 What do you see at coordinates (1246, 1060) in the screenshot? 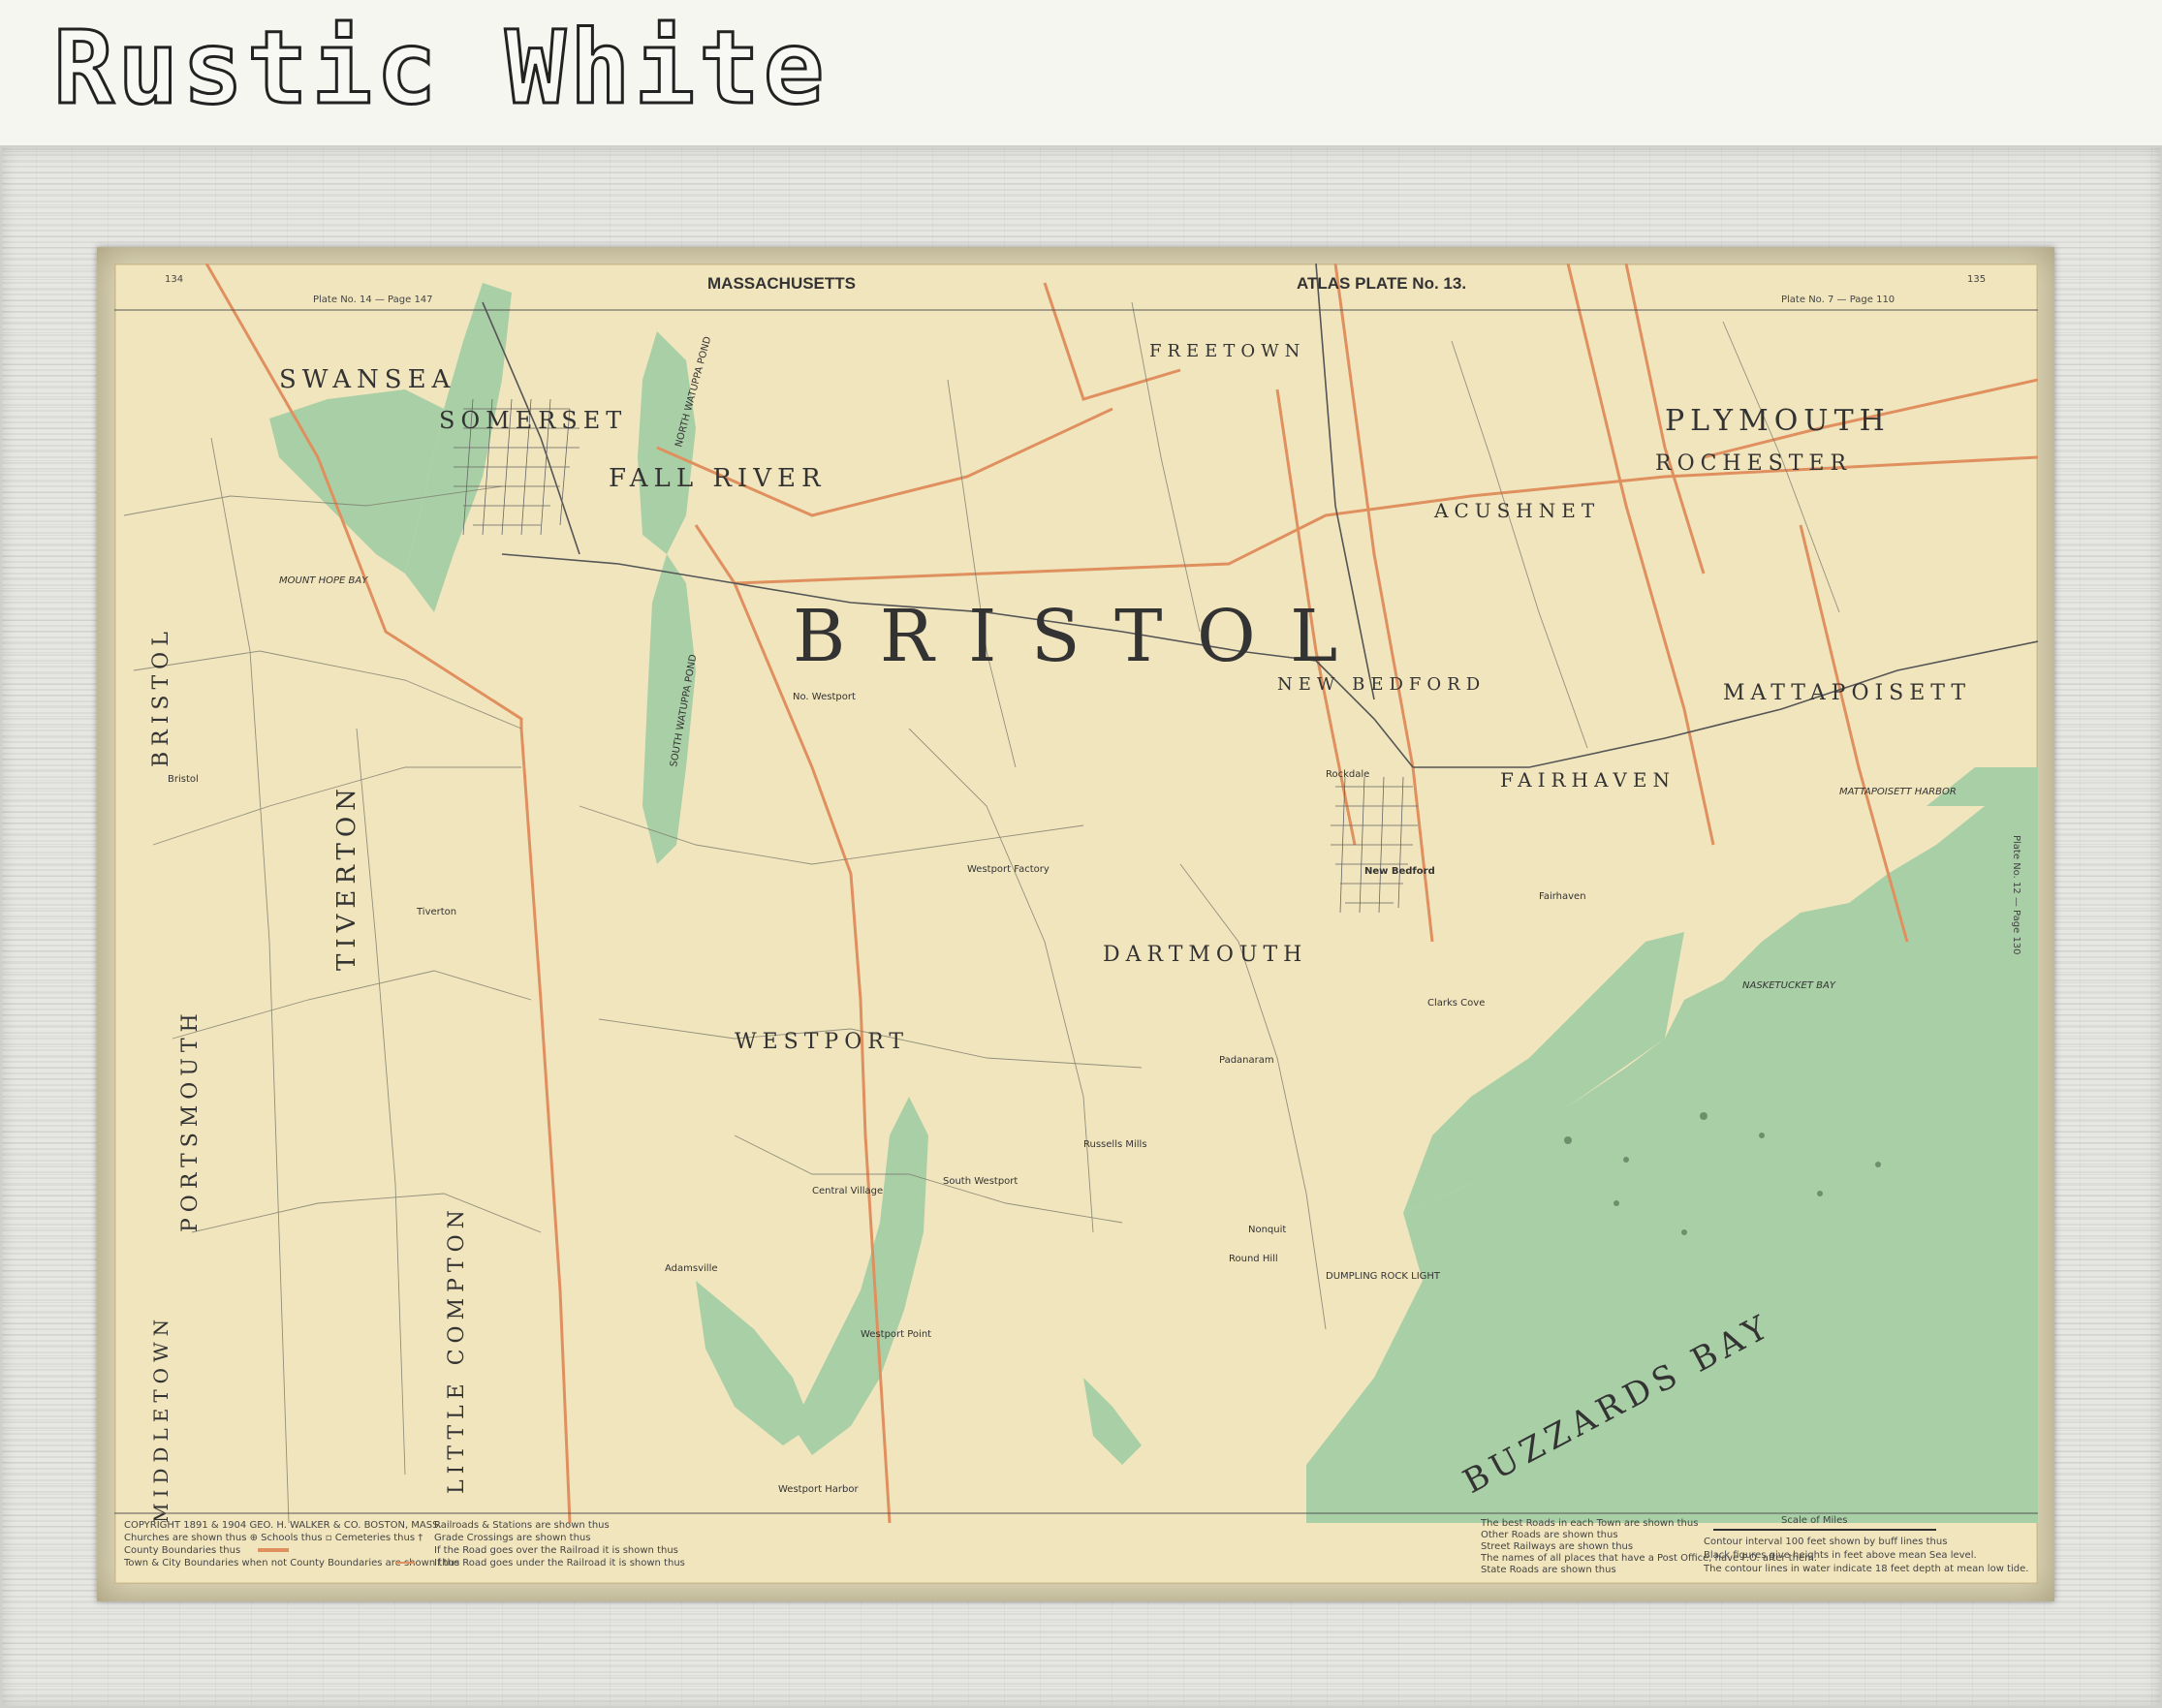
I see `label-padanaram: Padanaram` at bounding box center [1246, 1060].